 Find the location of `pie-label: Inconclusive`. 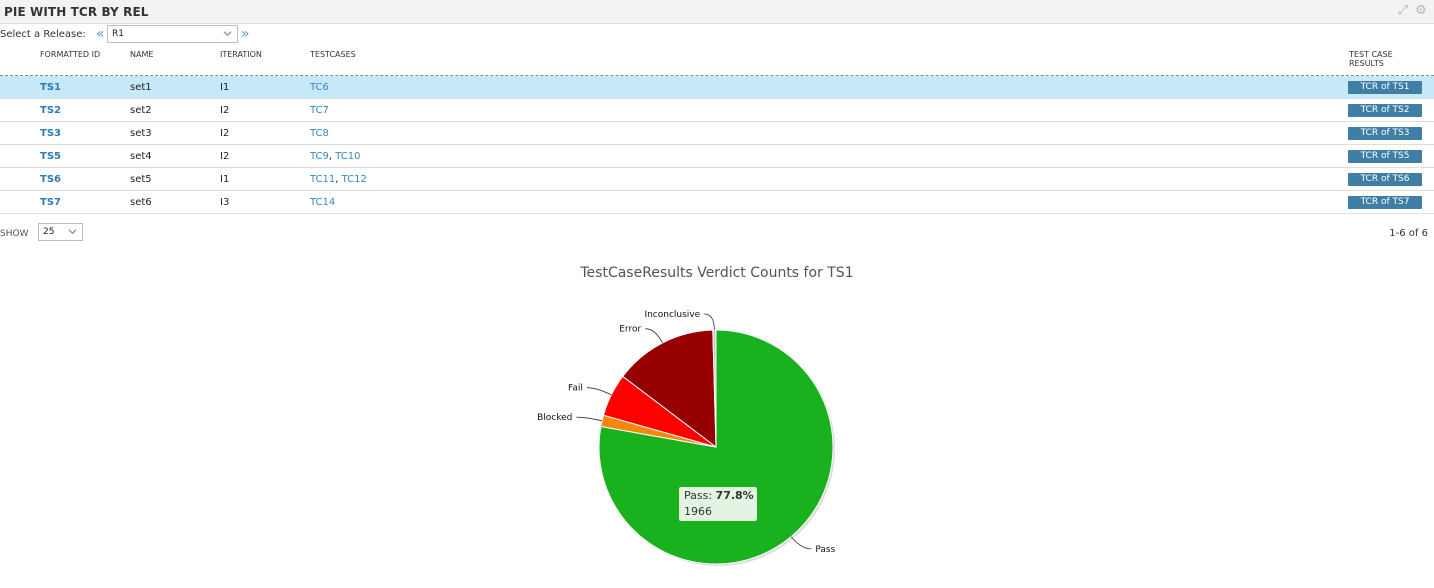

pie-label: Inconclusive is located at coordinates (672, 315).